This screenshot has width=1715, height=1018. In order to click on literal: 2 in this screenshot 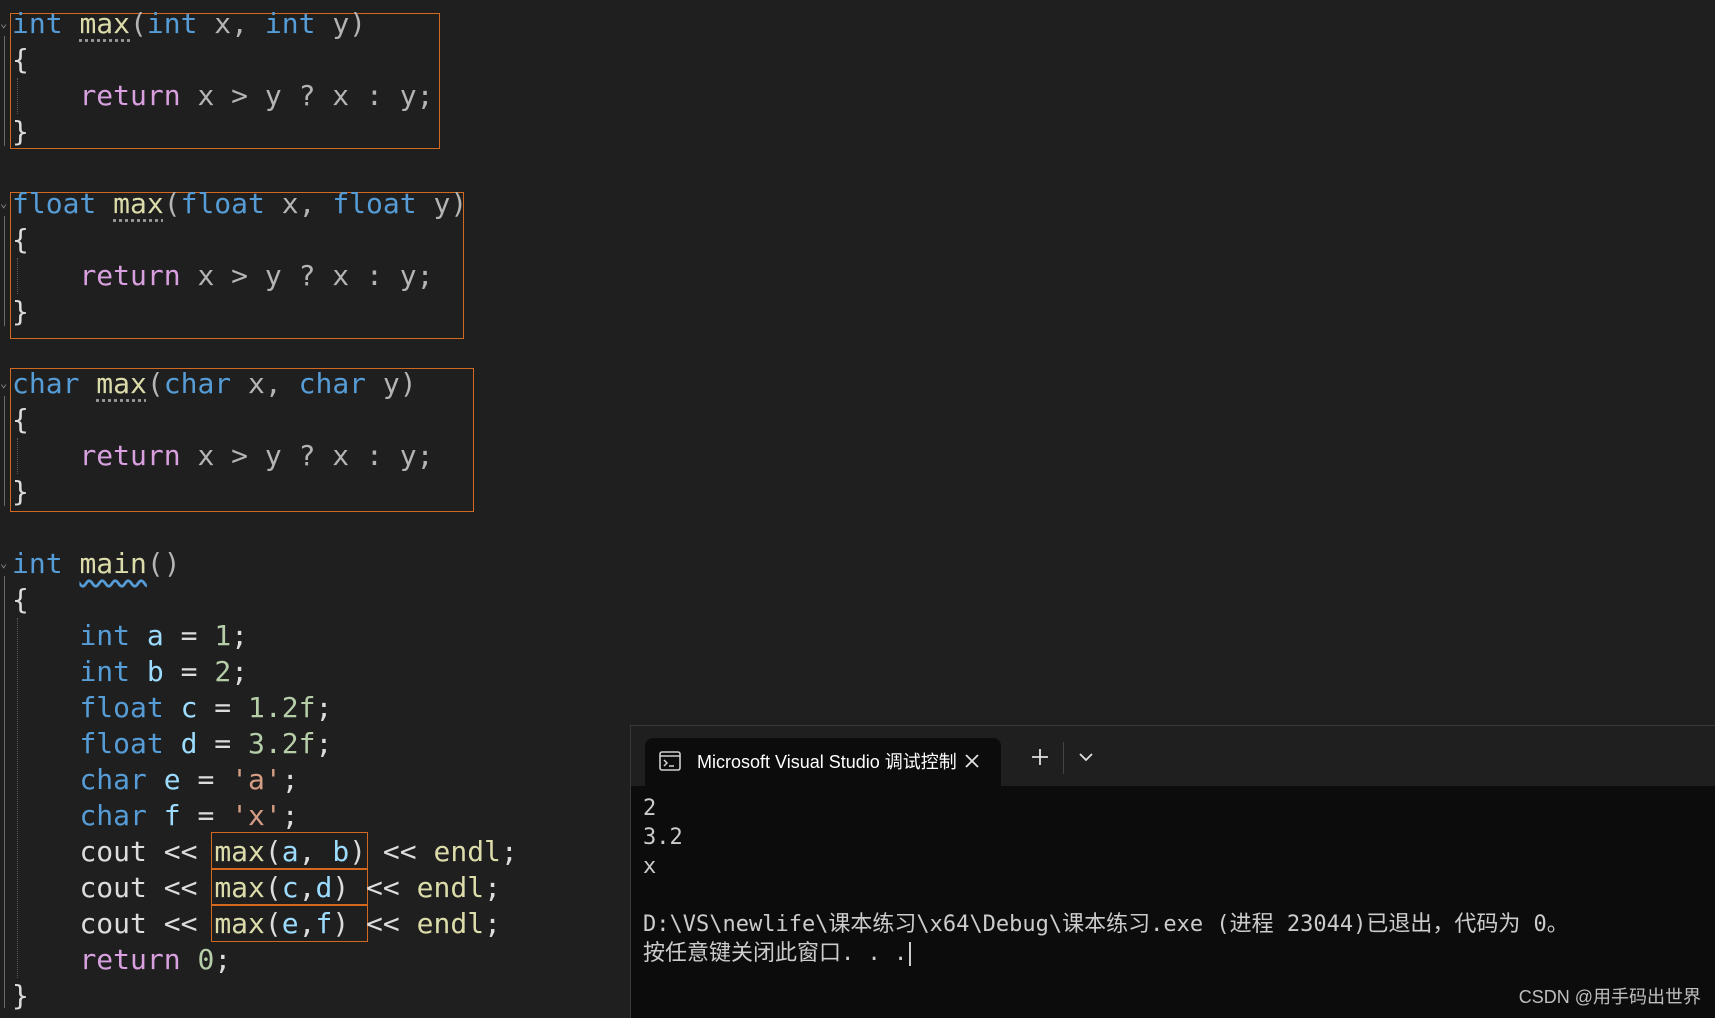, I will do `click(223, 671)`.